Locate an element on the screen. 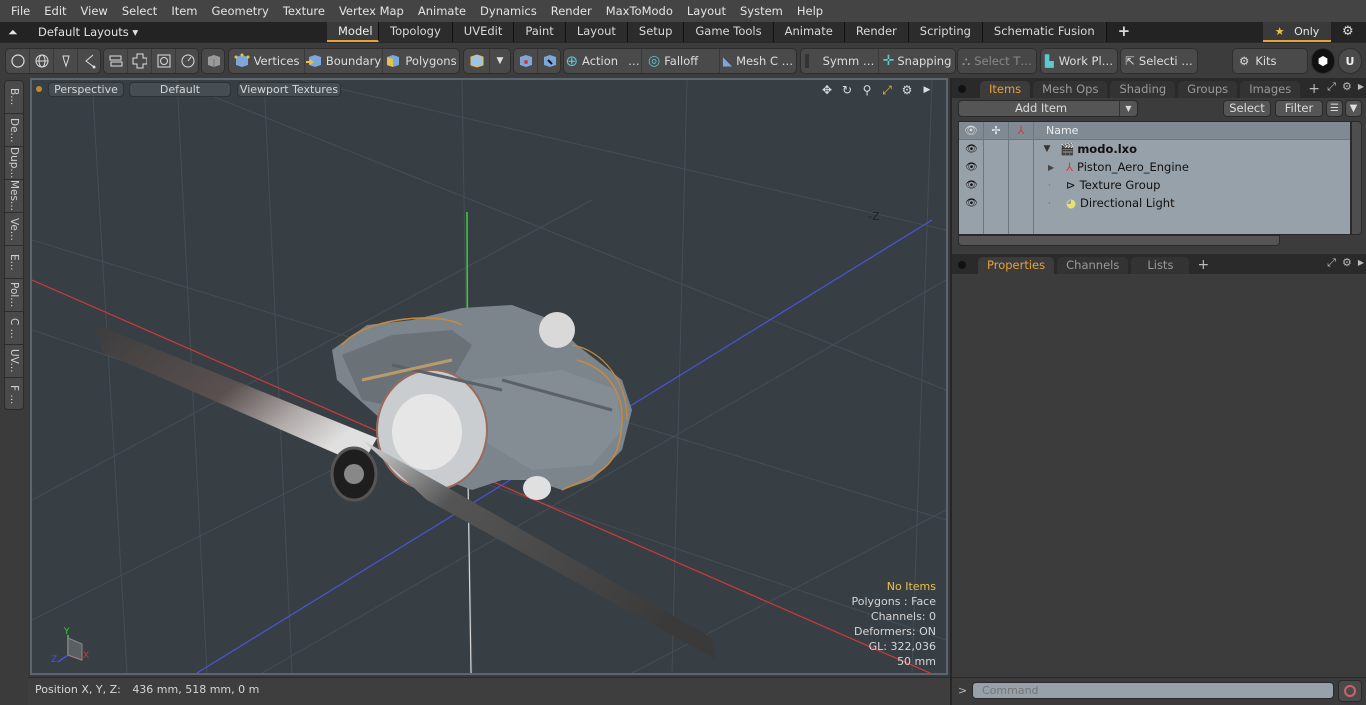 Image resolution: width=1366 pixels, height=705 pixels. visibility-header-eye-icon: 👁 is located at coordinates (971, 130).